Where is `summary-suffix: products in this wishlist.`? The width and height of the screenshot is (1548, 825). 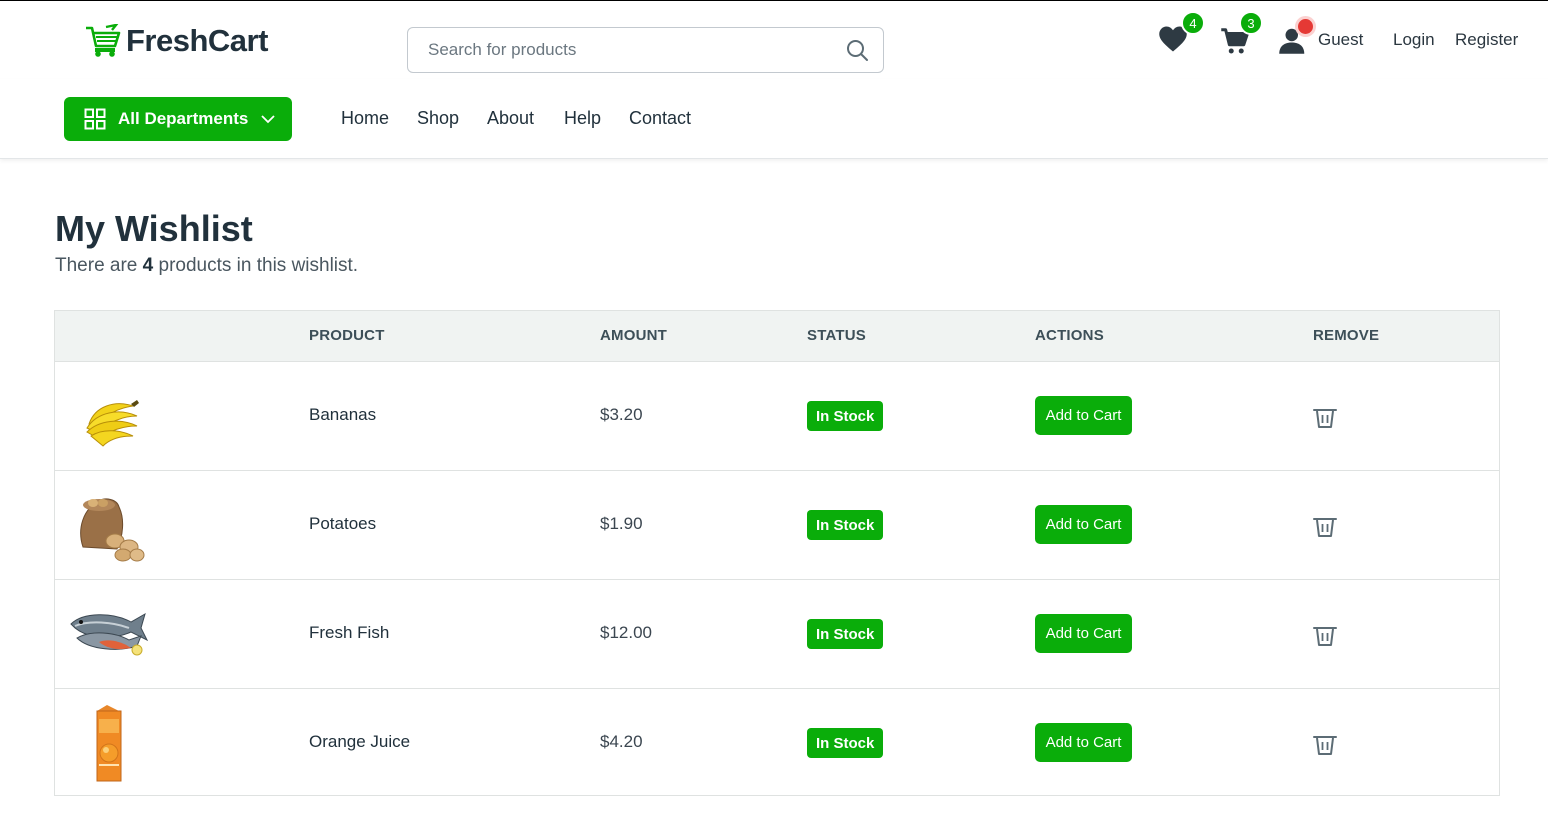
summary-suffix: products in this wishlist. is located at coordinates (256, 265).